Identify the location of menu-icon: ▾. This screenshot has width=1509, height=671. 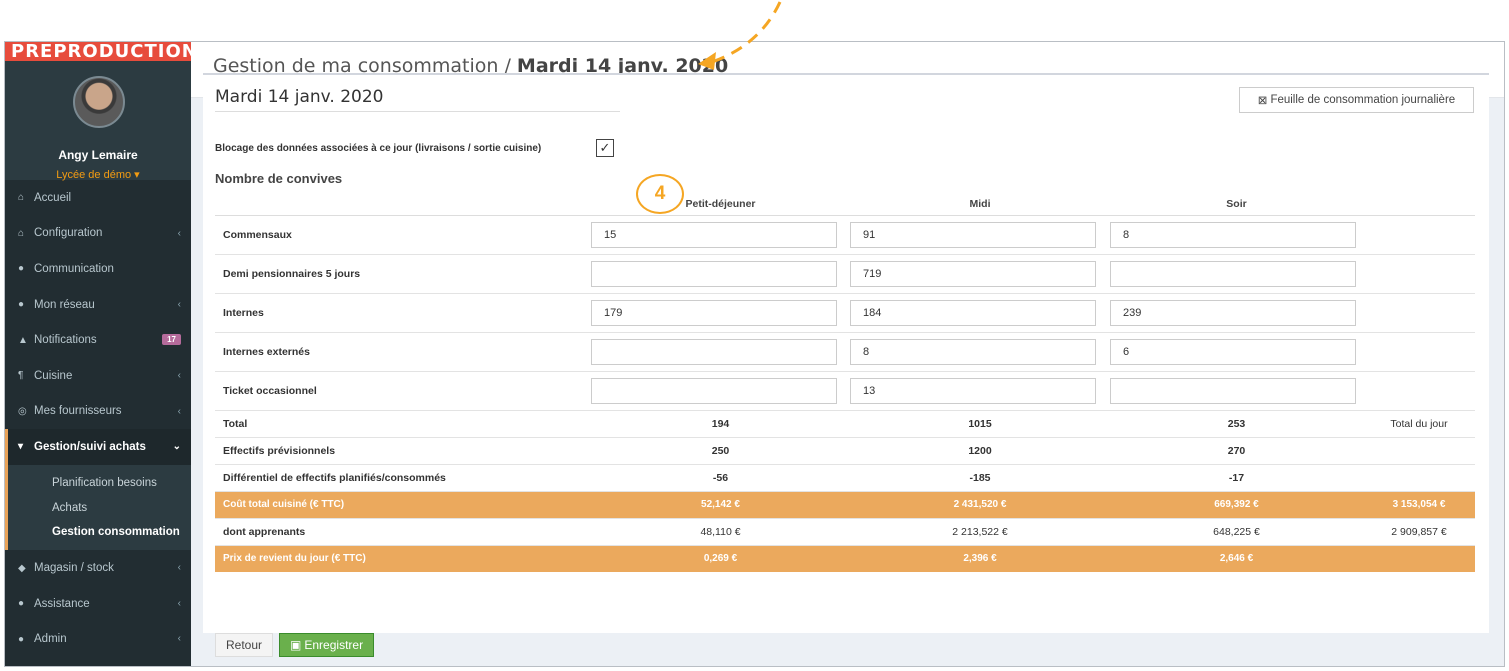
(21, 447).